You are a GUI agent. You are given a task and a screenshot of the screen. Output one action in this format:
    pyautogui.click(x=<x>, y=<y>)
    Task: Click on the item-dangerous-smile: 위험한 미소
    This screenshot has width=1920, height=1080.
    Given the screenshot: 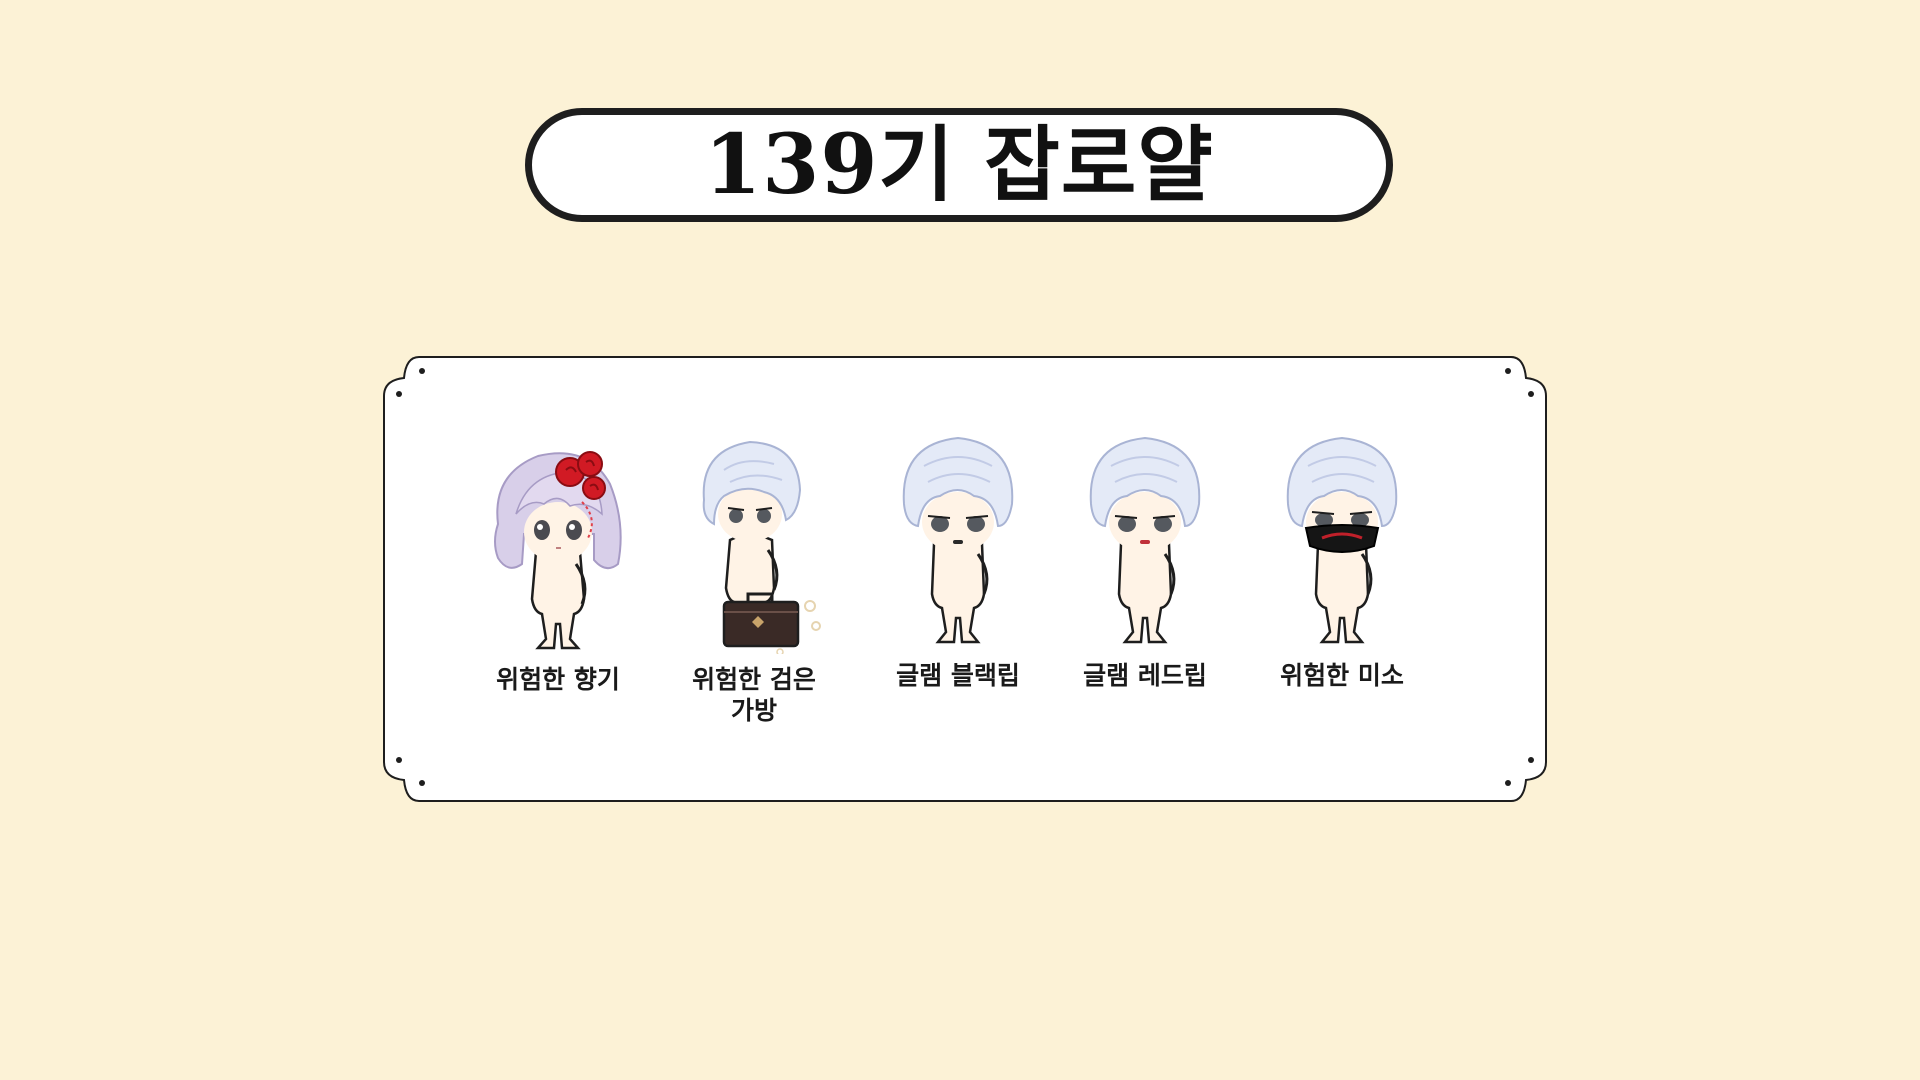 What is the action you would take?
    pyautogui.click(x=1342, y=558)
    